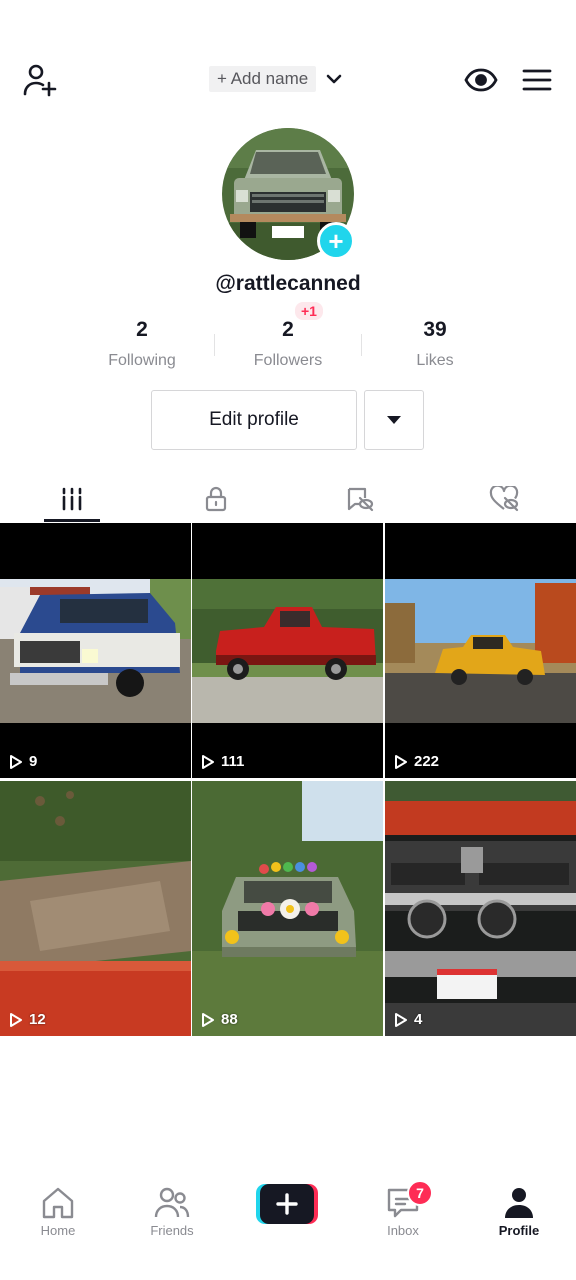 The width and height of the screenshot is (576, 1280). What do you see at coordinates (287, 908) in the screenshot?
I see `video-thumbnail: 88` at bounding box center [287, 908].